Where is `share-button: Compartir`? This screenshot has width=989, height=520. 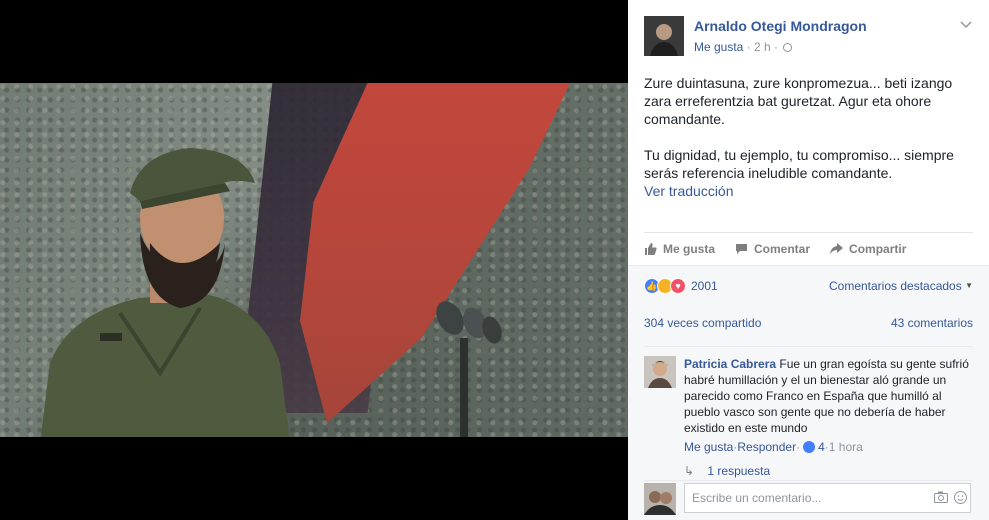 share-button: Compartir is located at coordinates (868, 249).